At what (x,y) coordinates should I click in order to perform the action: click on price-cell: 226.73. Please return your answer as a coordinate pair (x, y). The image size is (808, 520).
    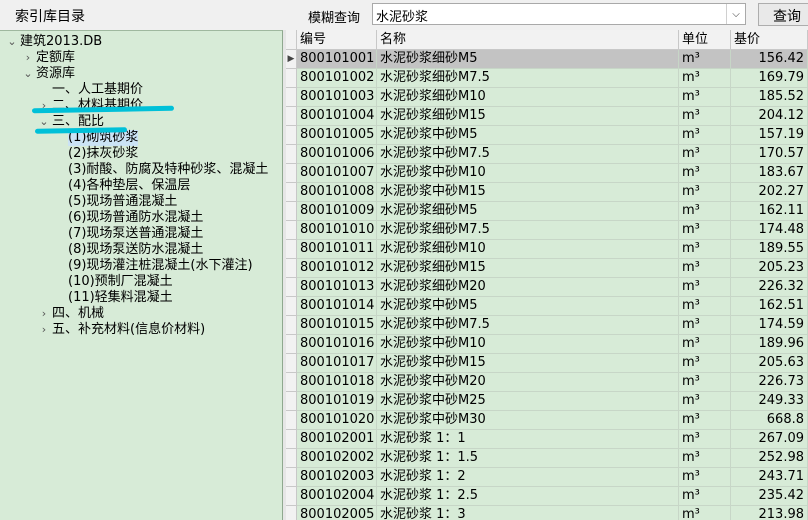
    Looking at the image, I should click on (769, 382).